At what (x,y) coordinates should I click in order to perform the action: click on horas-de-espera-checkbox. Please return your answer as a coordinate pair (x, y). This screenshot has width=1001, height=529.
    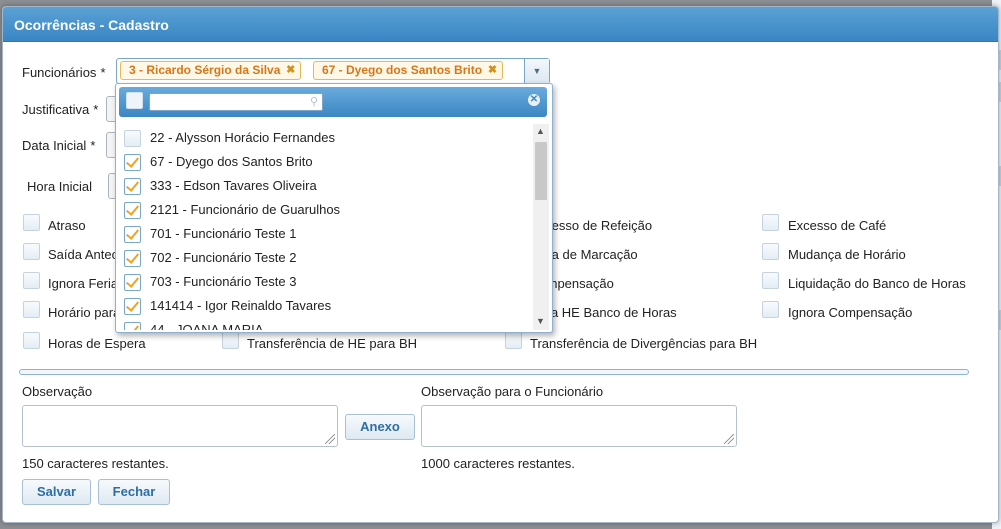
    Looking at the image, I should click on (31, 340).